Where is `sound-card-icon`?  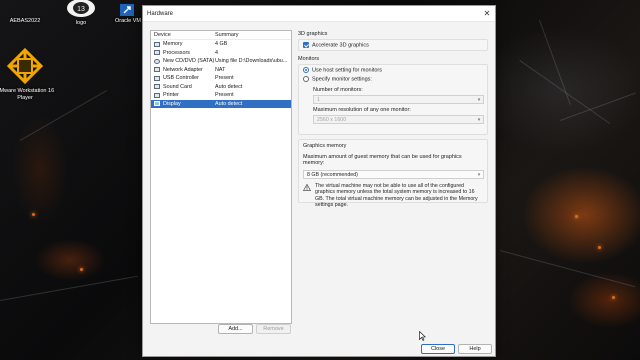 sound-card-icon is located at coordinates (157, 87).